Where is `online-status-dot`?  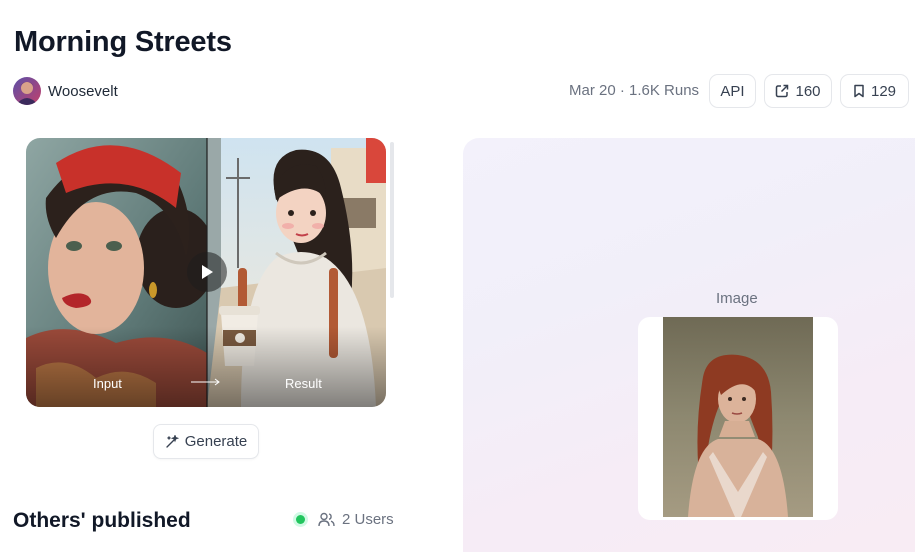
online-status-dot is located at coordinates (300, 519).